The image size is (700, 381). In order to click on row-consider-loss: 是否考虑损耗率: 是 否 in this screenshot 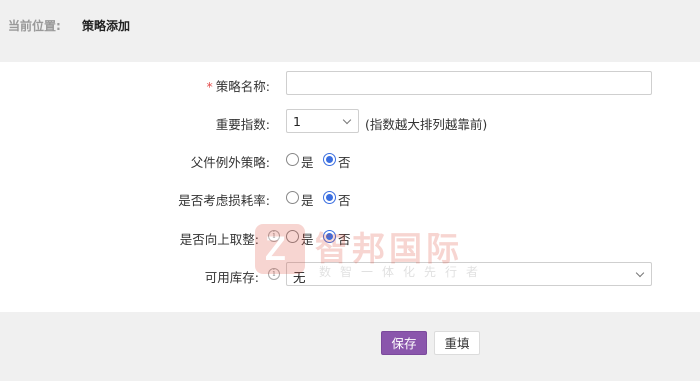, I will do `click(350, 198)`.